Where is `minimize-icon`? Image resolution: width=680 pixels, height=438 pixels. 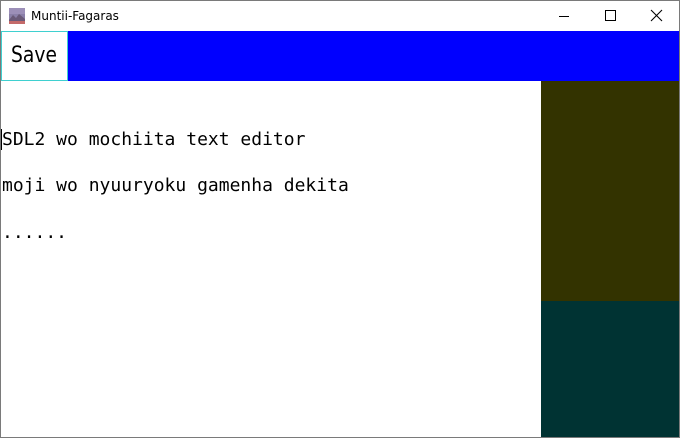 minimize-icon is located at coordinates (564, 16).